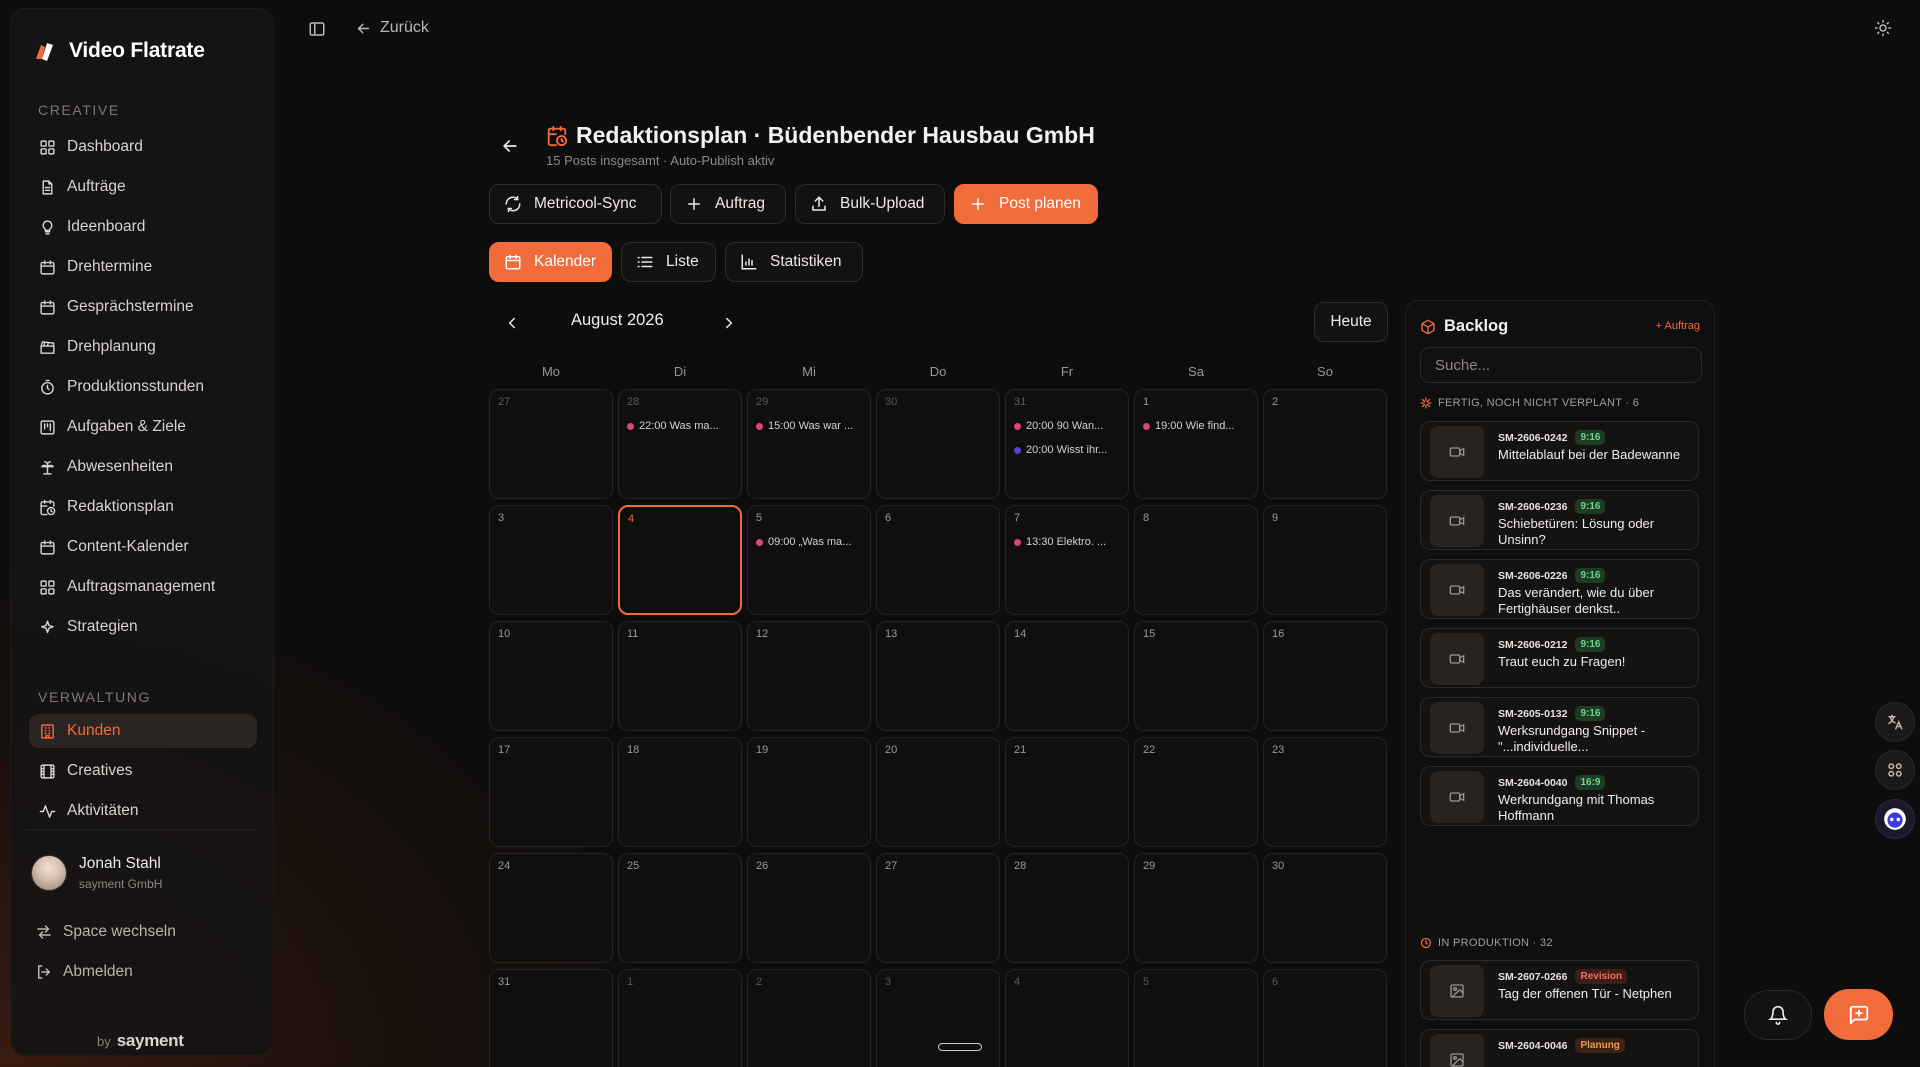  Describe the element at coordinates (551, 676) in the screenshot. I see `calendar-day: 10` at that location.